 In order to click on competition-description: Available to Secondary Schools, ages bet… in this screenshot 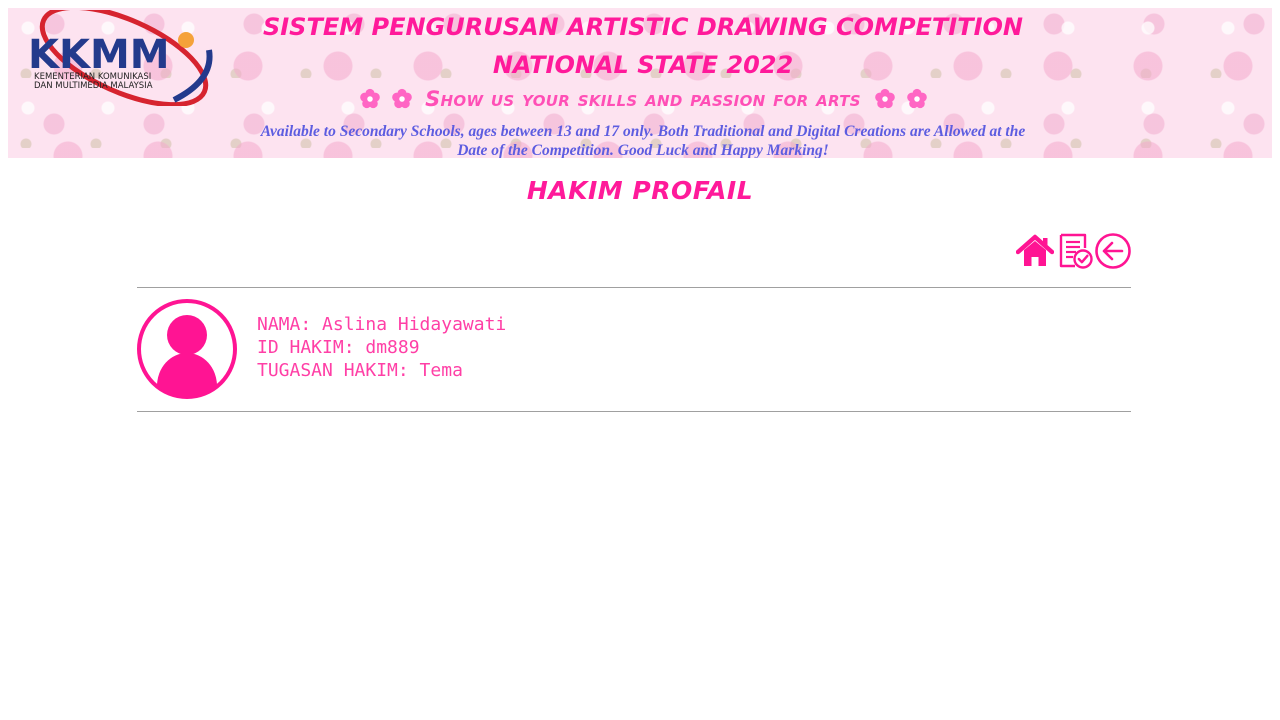, I will do `click(643, 140)`.